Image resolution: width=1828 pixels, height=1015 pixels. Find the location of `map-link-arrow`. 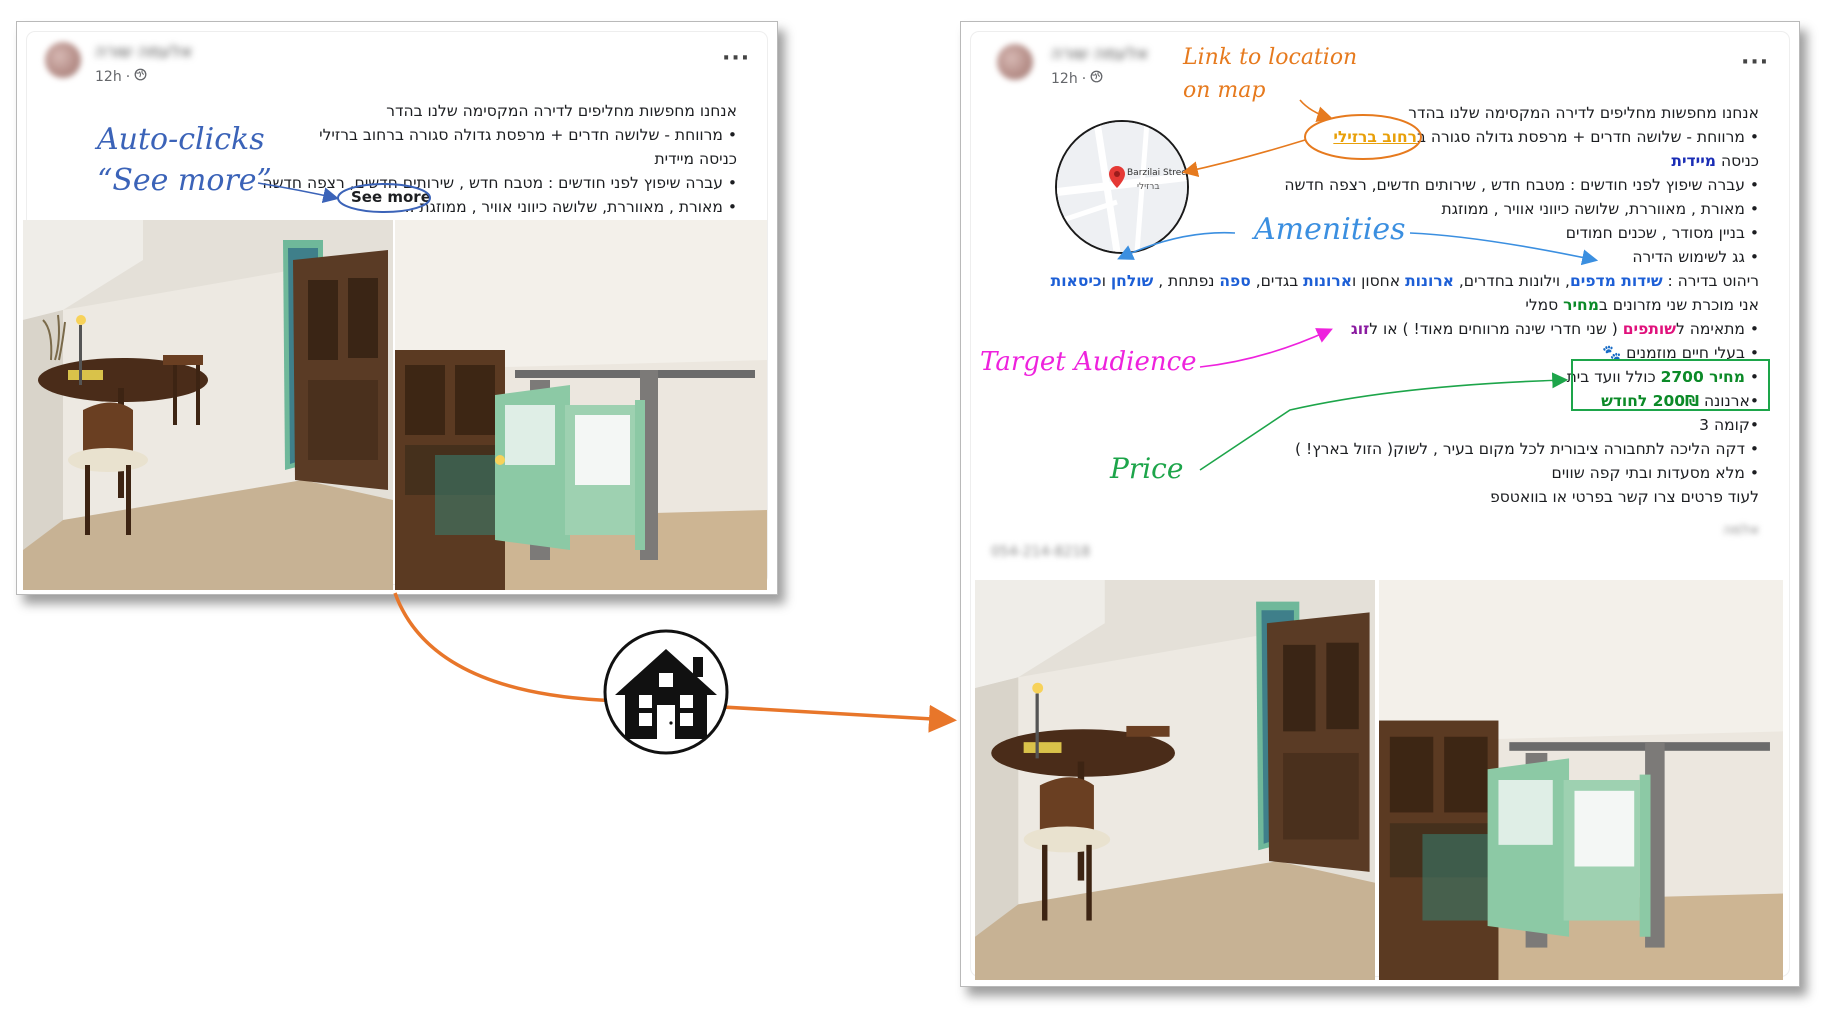

map-link-arrow is located at coordinates (1243, 158).